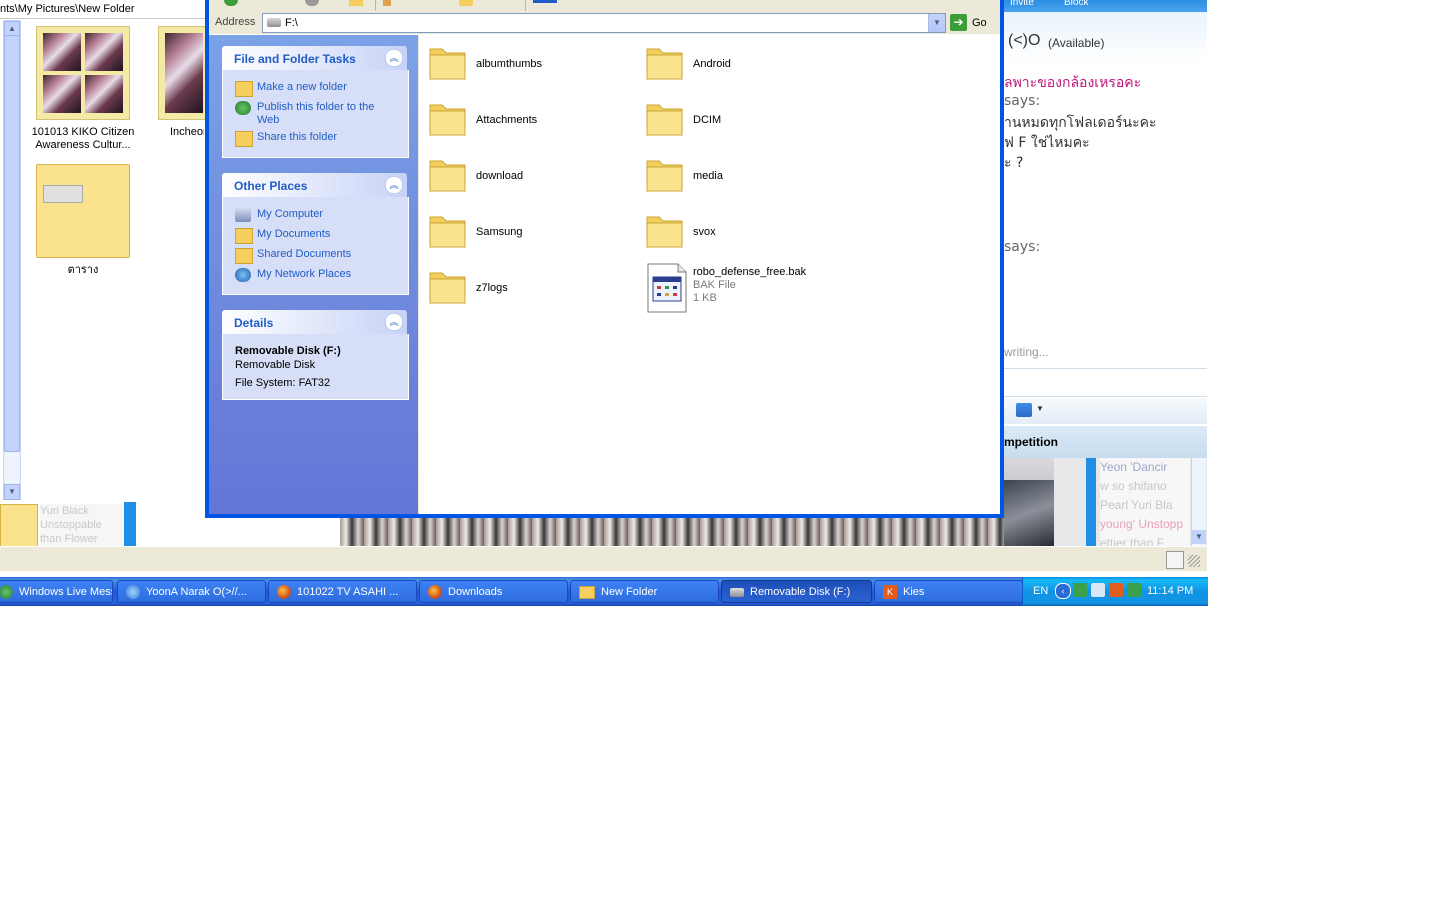  I want to click on folder-item-dcim: DCIM, so click(745, 119).